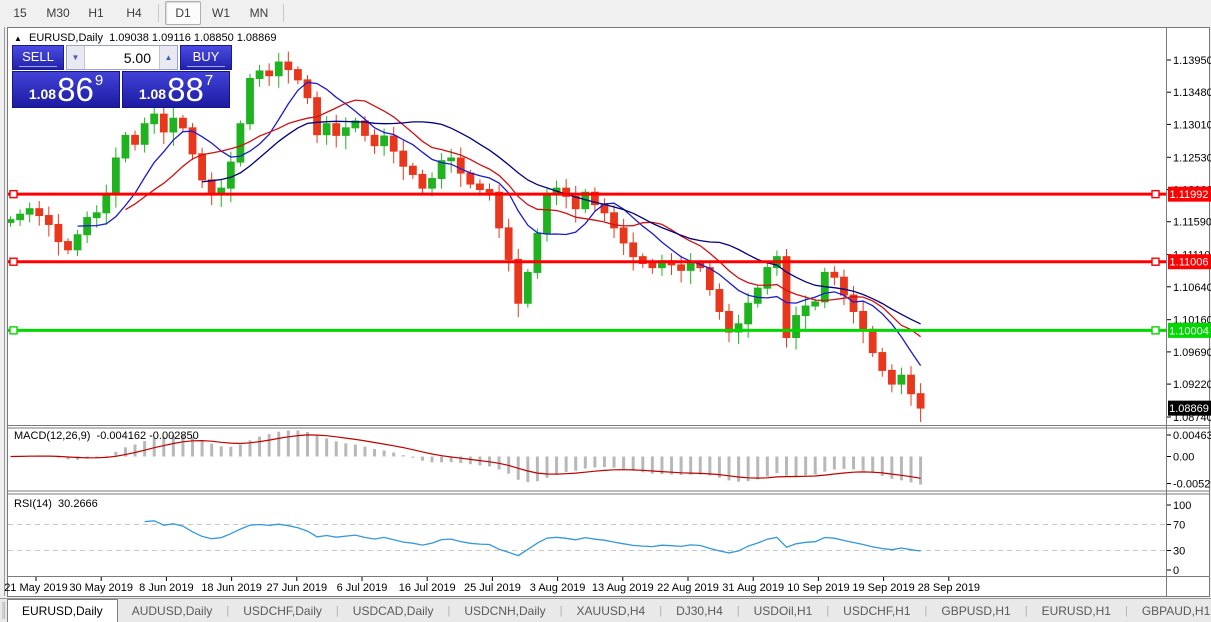 This screenshot has height=622, width=1211. Describe the element at coordinates (256, 38) in the screenshot. I see `ohlc-close: 1.08869` at that location.